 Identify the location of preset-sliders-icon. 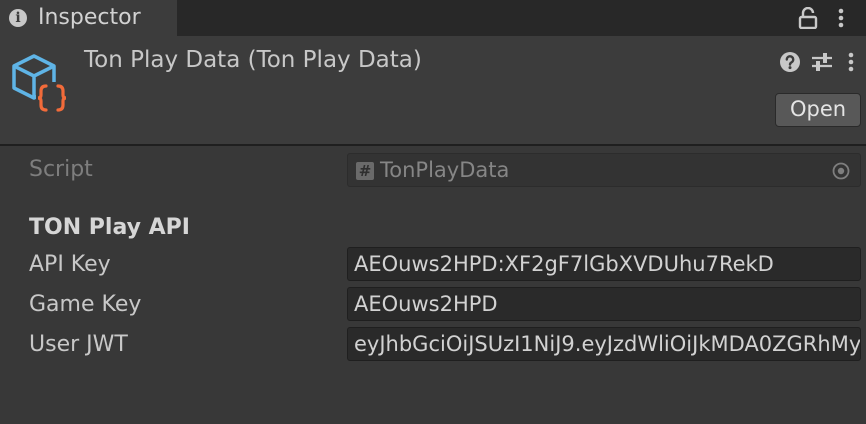
(822, 62).